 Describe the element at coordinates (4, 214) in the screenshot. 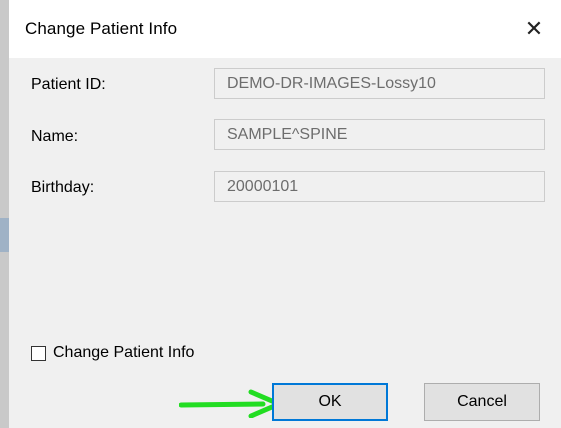

I see `background-window-strip` at that location.